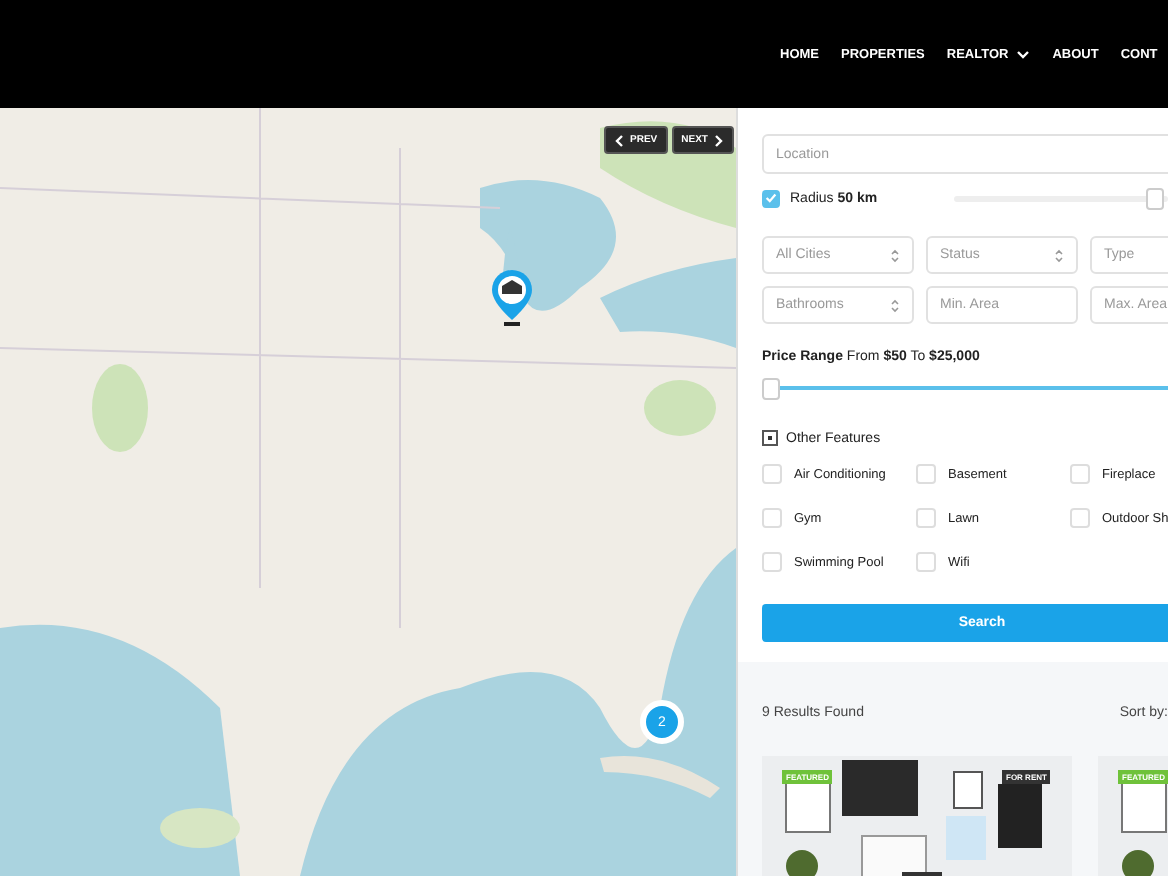  I want to click on chevron-right-icon, so click(718, 140).